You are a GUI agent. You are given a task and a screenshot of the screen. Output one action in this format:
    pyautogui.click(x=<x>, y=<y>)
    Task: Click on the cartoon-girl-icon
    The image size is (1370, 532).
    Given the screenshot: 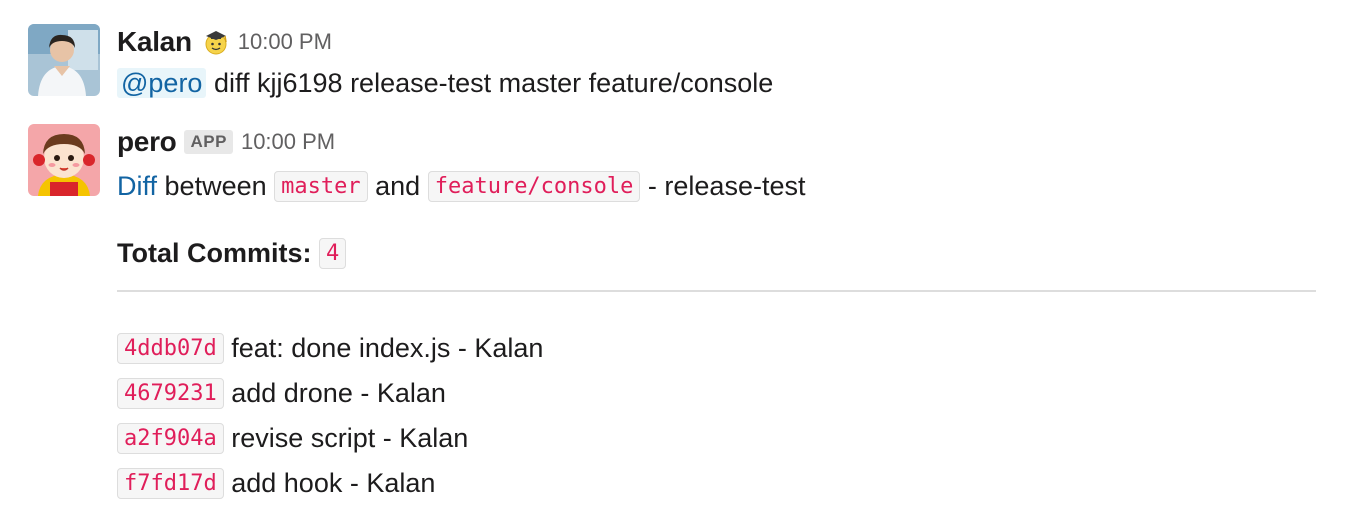 What is the action you would take?
    pyautogui.click(x=64, y=160)
    